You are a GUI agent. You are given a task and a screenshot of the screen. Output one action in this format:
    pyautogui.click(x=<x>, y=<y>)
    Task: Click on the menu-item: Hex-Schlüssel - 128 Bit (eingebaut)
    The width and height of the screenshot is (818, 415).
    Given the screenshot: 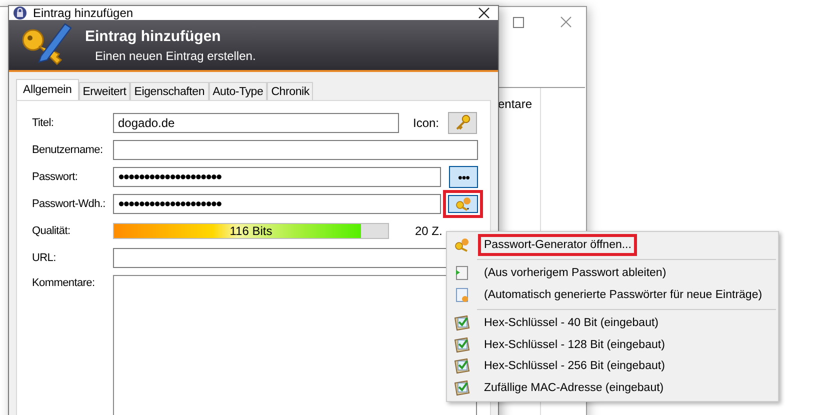 What is the action you would take?
    pyautogui.click(x=612, y=345)
    